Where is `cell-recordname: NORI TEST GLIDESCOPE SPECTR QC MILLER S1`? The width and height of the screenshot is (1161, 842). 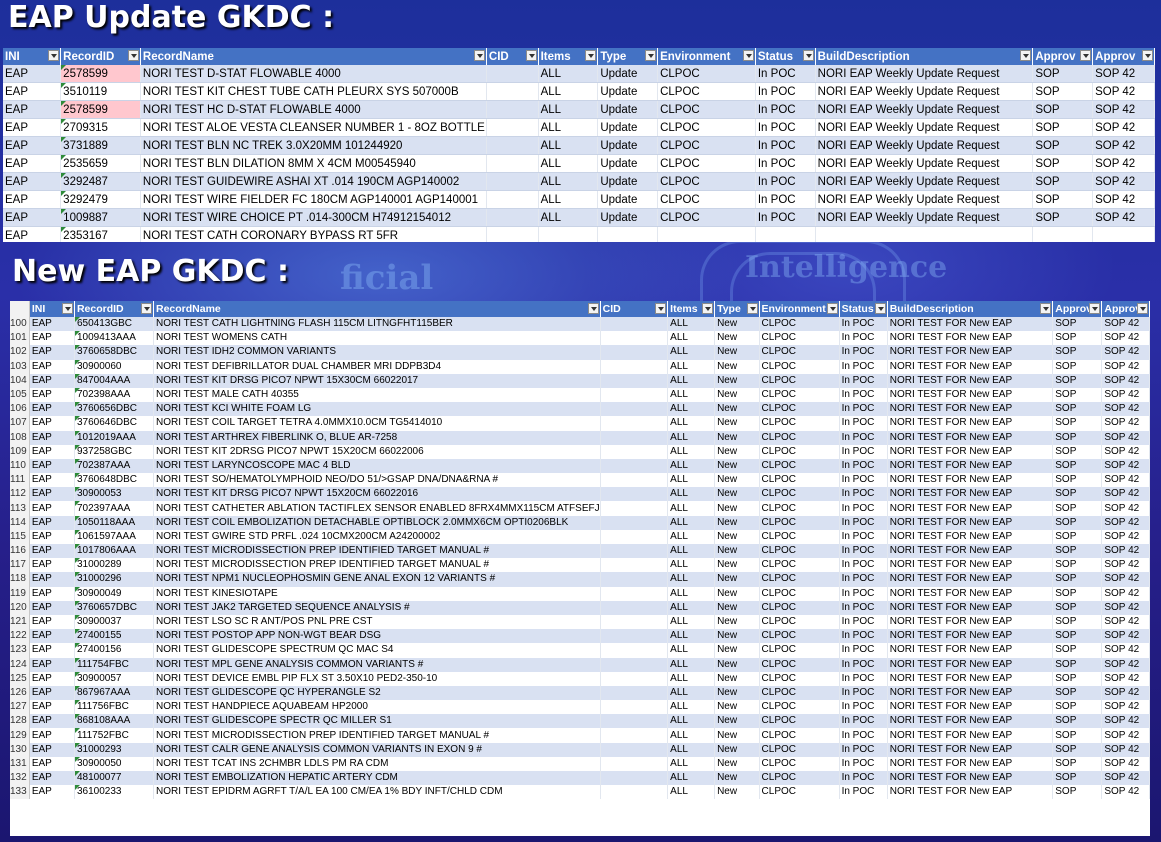
cell-recordname: NORI TEST GLIDESCOPE SPECTR QC MILLER S1 is located at coordinates (377, 721).